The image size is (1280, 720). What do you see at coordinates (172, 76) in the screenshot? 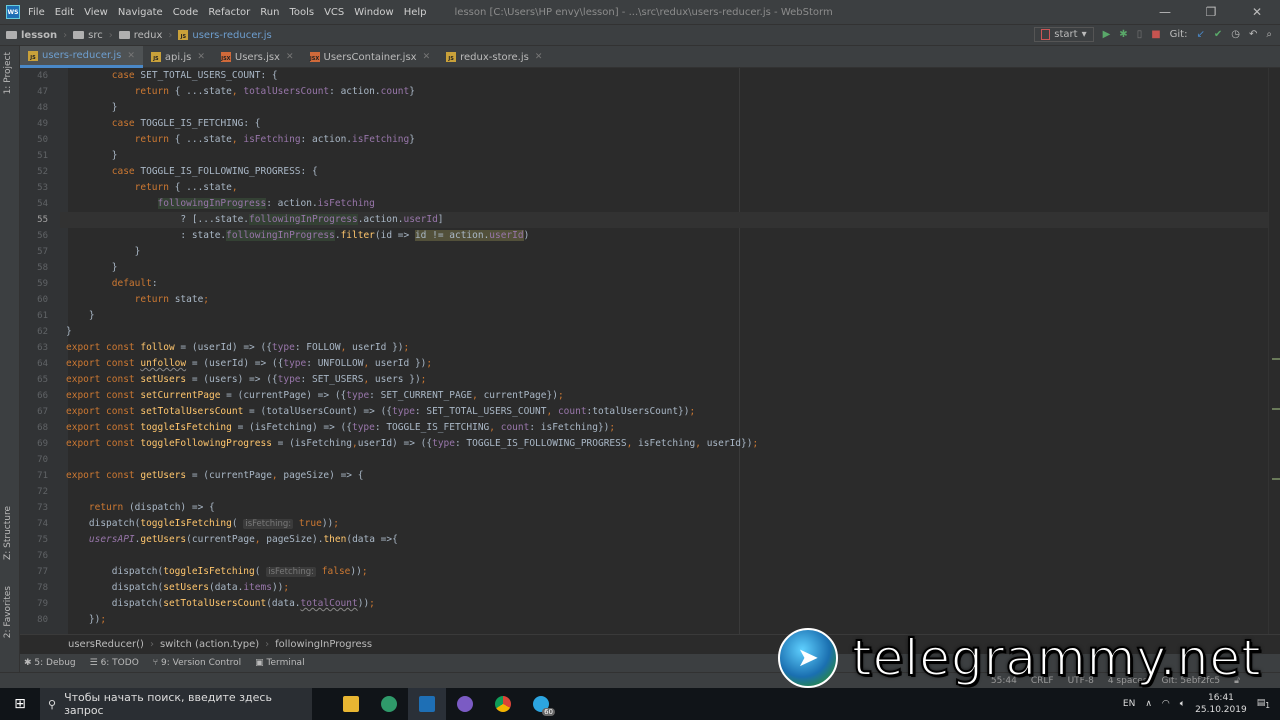
I see `code-text: case SET_TOTAL_USERS_COUNT: {` at bounding box center [172, 76].